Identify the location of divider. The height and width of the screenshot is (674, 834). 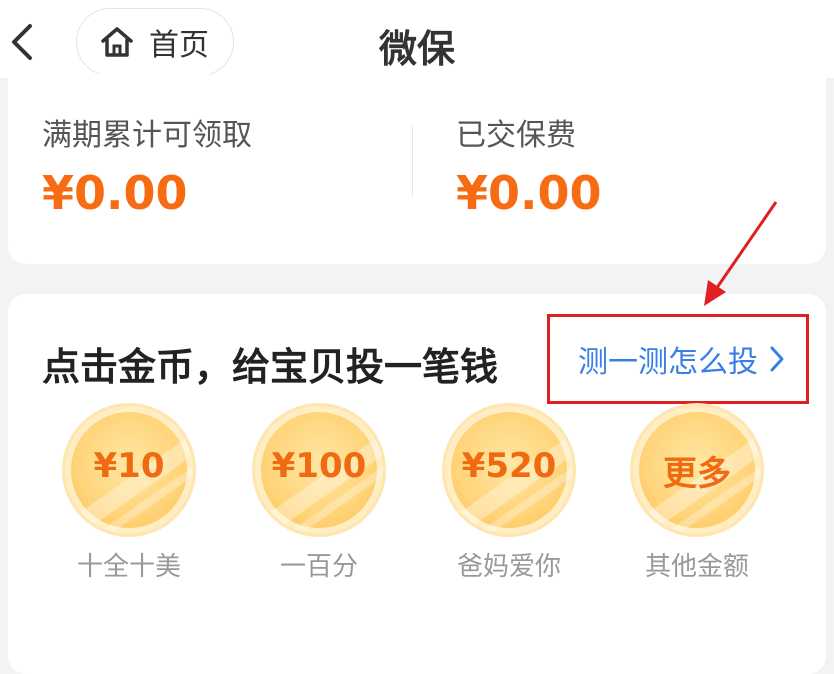
(412, 161).